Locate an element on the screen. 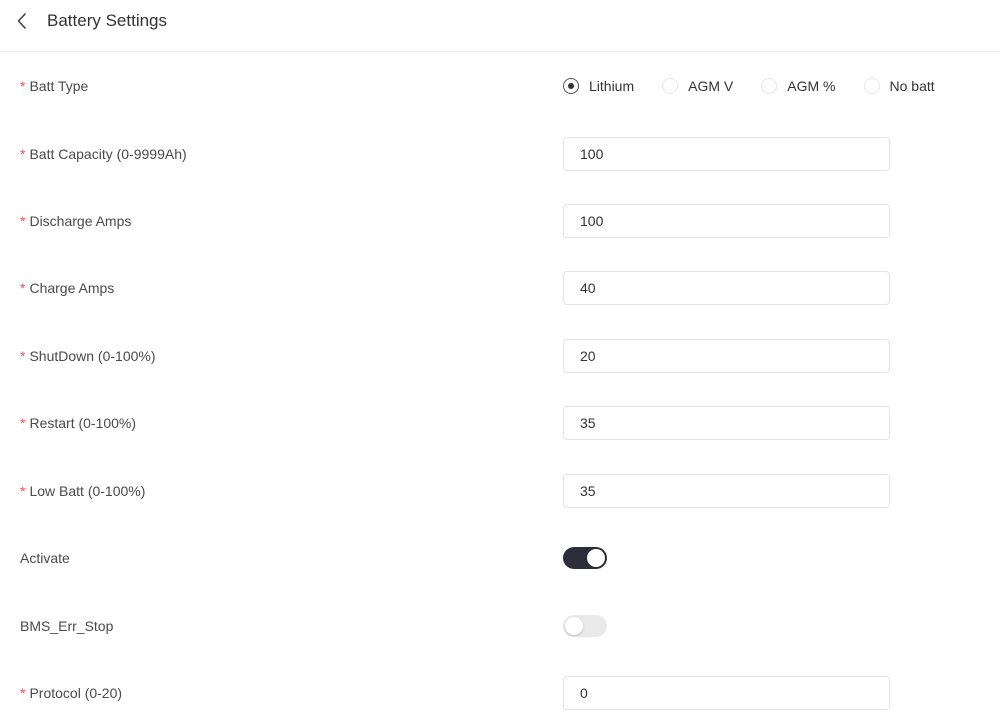 This screenshot has height=724, width=1000. activate-switch is located at coordinates (585, 558).